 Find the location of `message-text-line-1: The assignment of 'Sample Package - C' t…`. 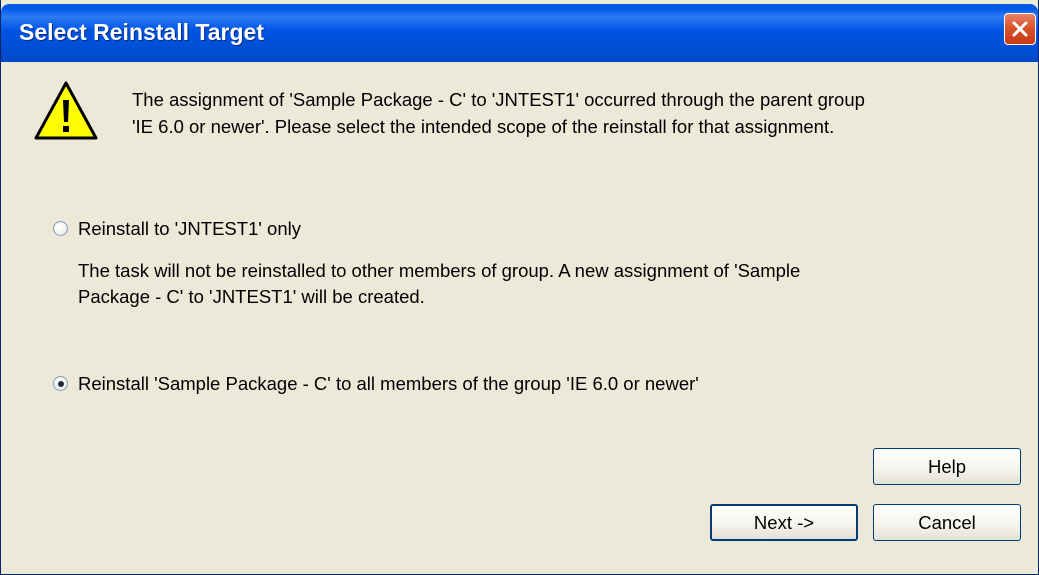

message-text-line-1: The assignment of 'Sample Package - C' t… is located at coordinates (498, 99).